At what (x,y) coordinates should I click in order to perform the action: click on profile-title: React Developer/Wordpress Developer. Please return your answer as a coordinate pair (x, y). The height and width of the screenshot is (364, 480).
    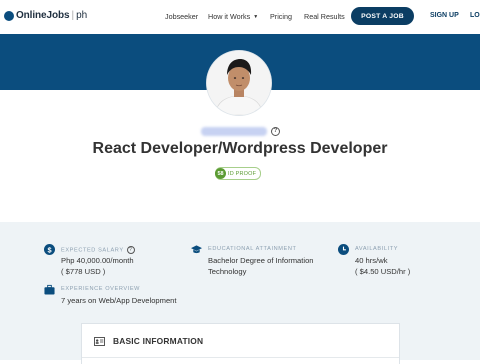
    Looking at the image, I should click on (240, 148).